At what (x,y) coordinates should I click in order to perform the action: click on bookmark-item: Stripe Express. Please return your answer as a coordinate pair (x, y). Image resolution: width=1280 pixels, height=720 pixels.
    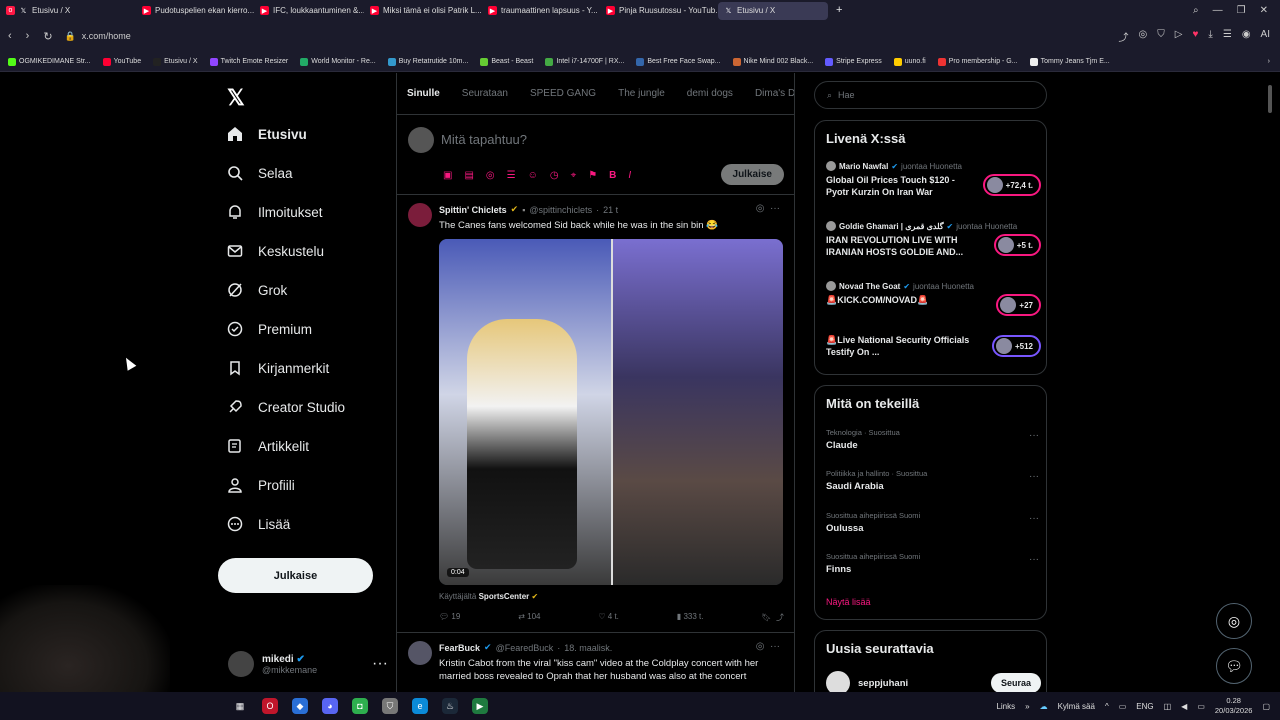
    Looking at the image, I should click on (853, 61).